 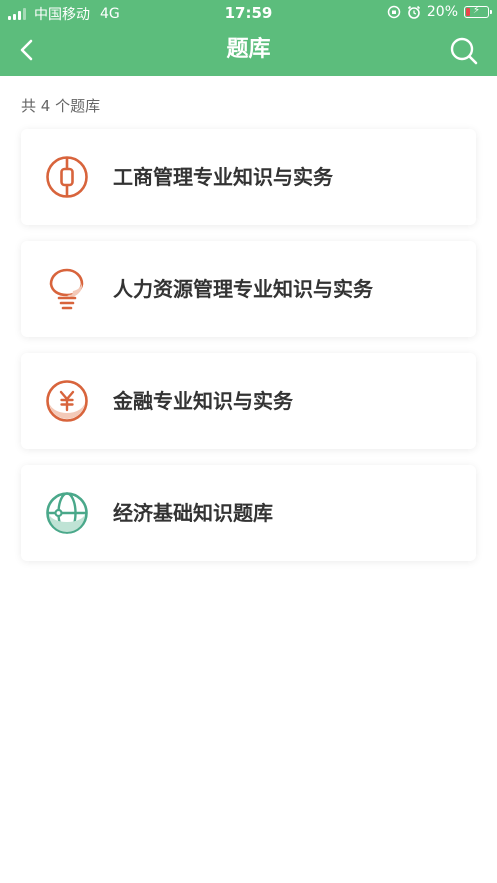 I want to click on battery-label: 20%, so click(x=442, y=12).